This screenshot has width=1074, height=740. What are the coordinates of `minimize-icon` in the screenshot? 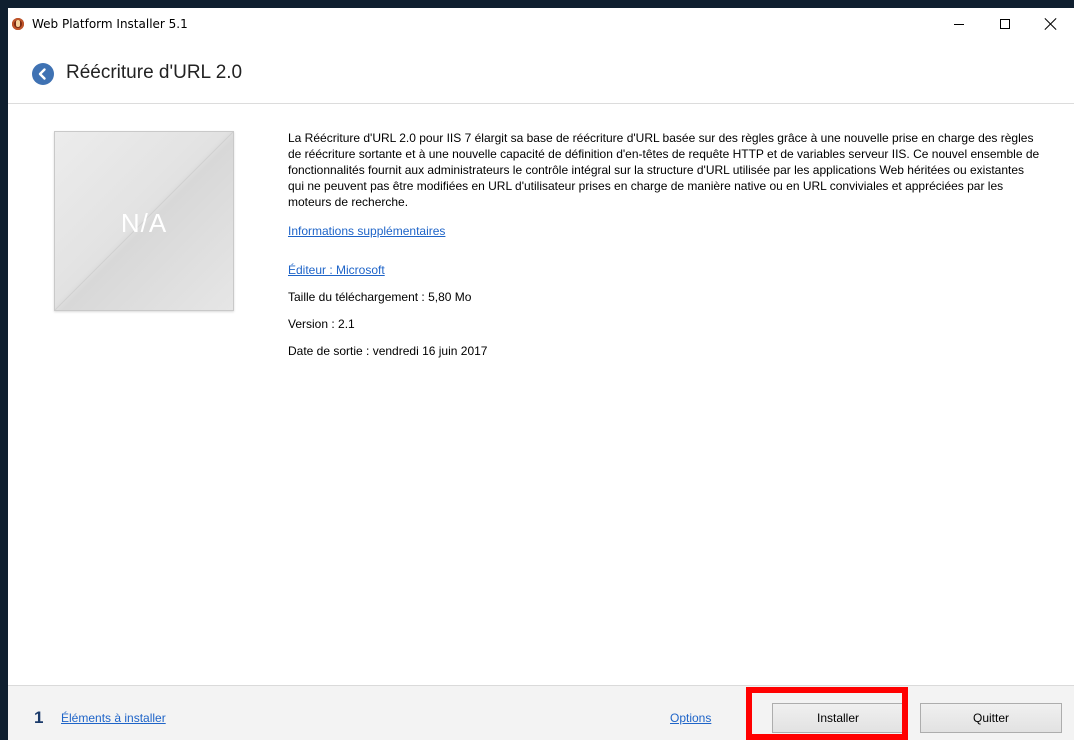 It's located at (959, 24).